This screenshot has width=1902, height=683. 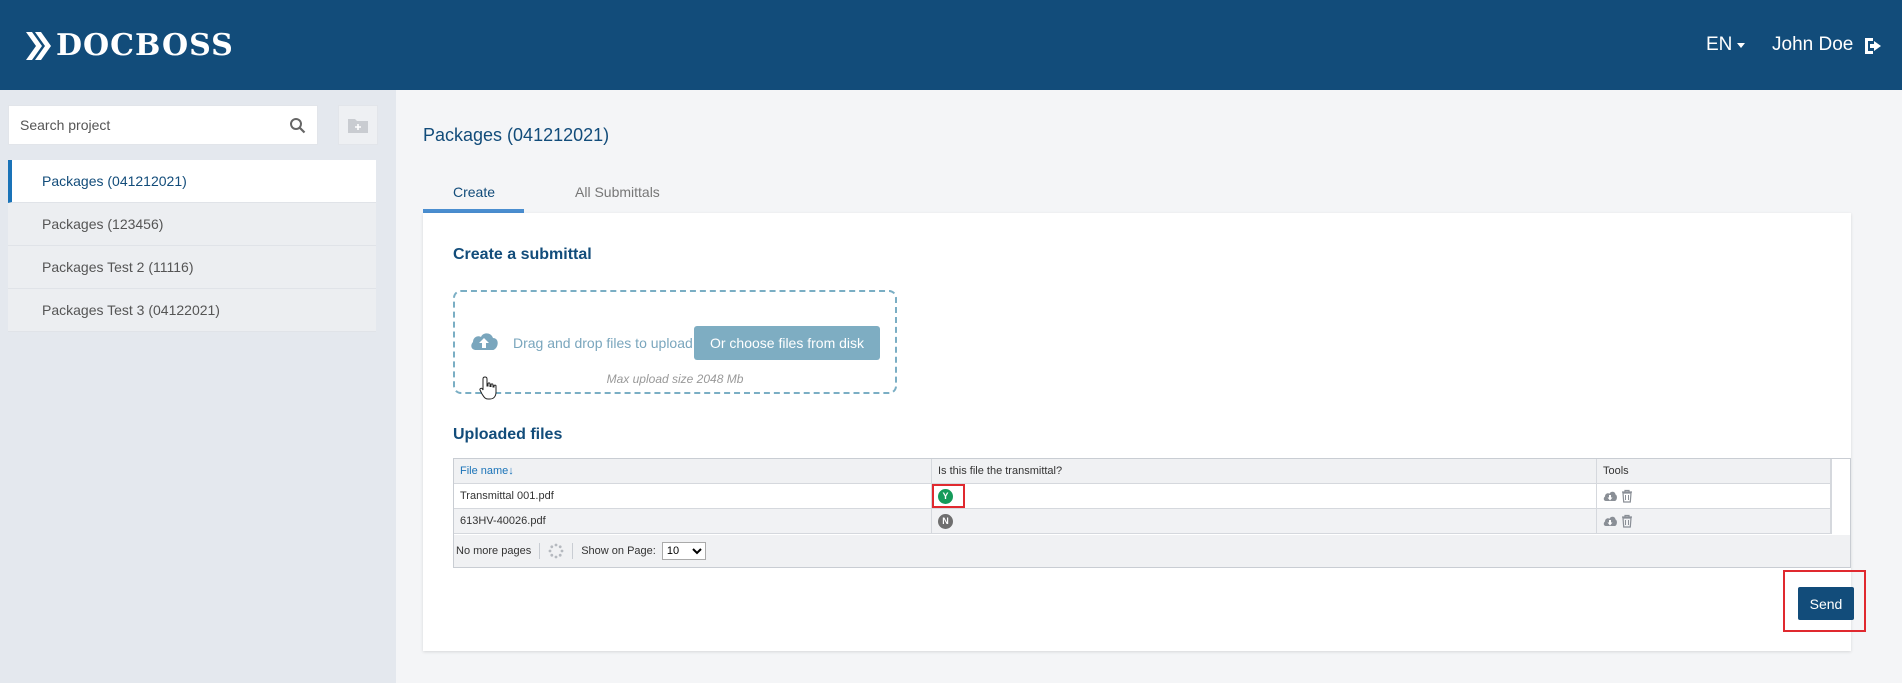 I want to click on hand-pointer-icon, so click(x=488, y=388).